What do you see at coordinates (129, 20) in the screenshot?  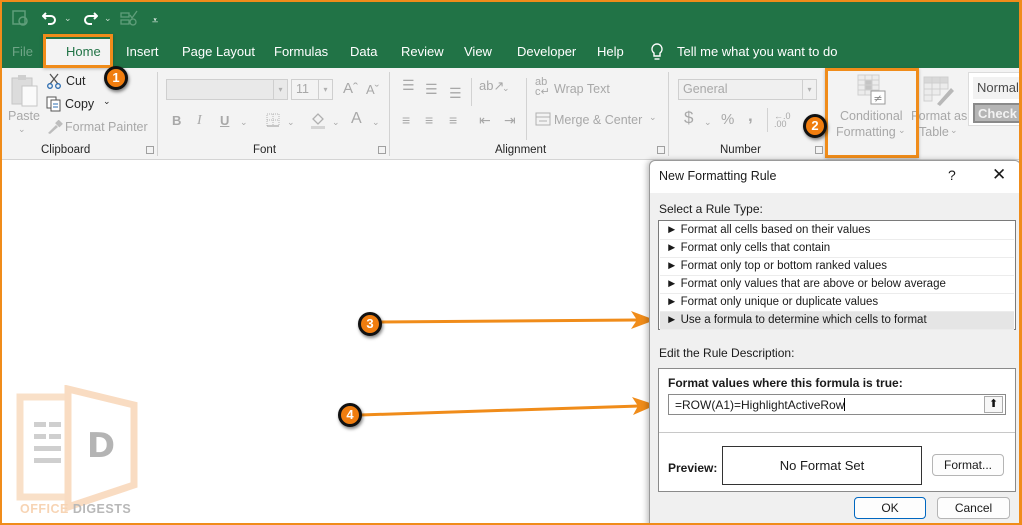 I see `form-check-icon` at bounding box center [129, 20].